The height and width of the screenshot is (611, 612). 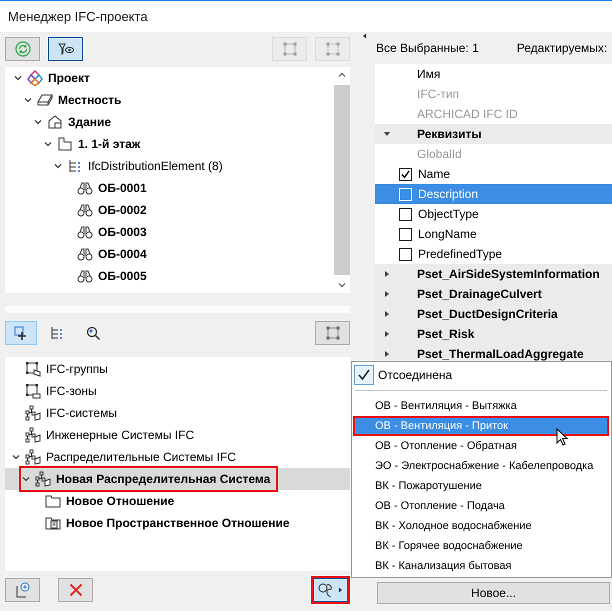 I want to click on refresh-icon, so click(x=22, y=49).